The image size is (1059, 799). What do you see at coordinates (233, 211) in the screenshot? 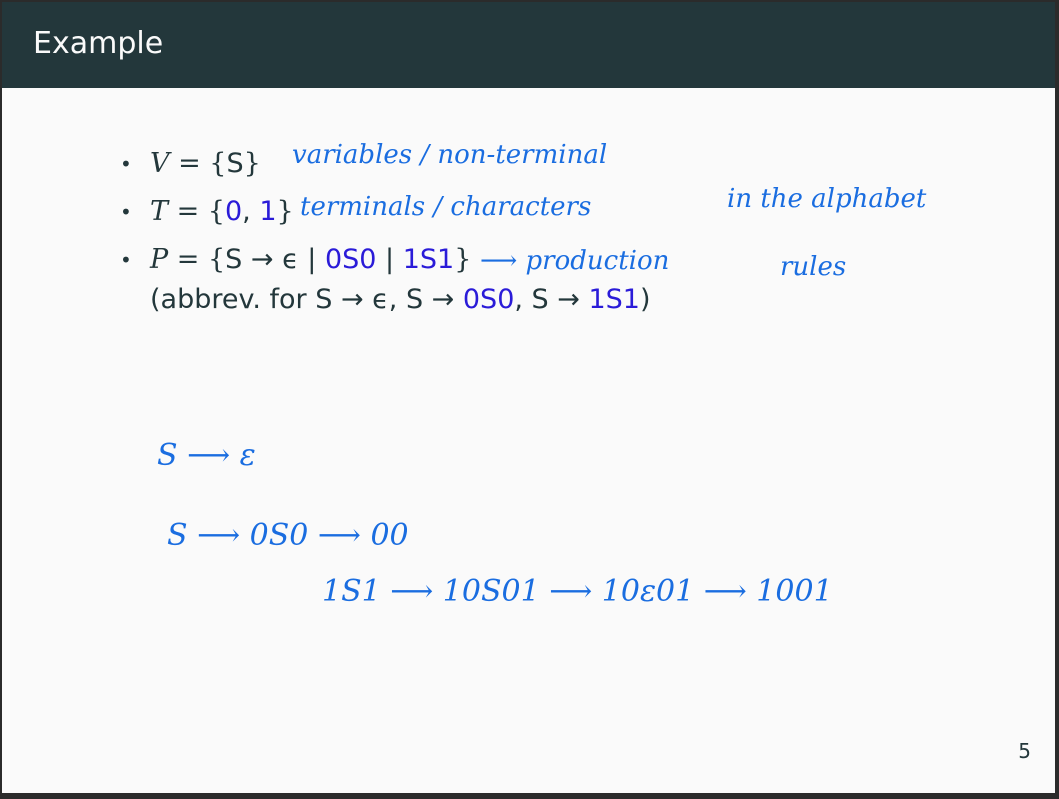
I see `terminal-0: 0` at bounding box center [233, 211].